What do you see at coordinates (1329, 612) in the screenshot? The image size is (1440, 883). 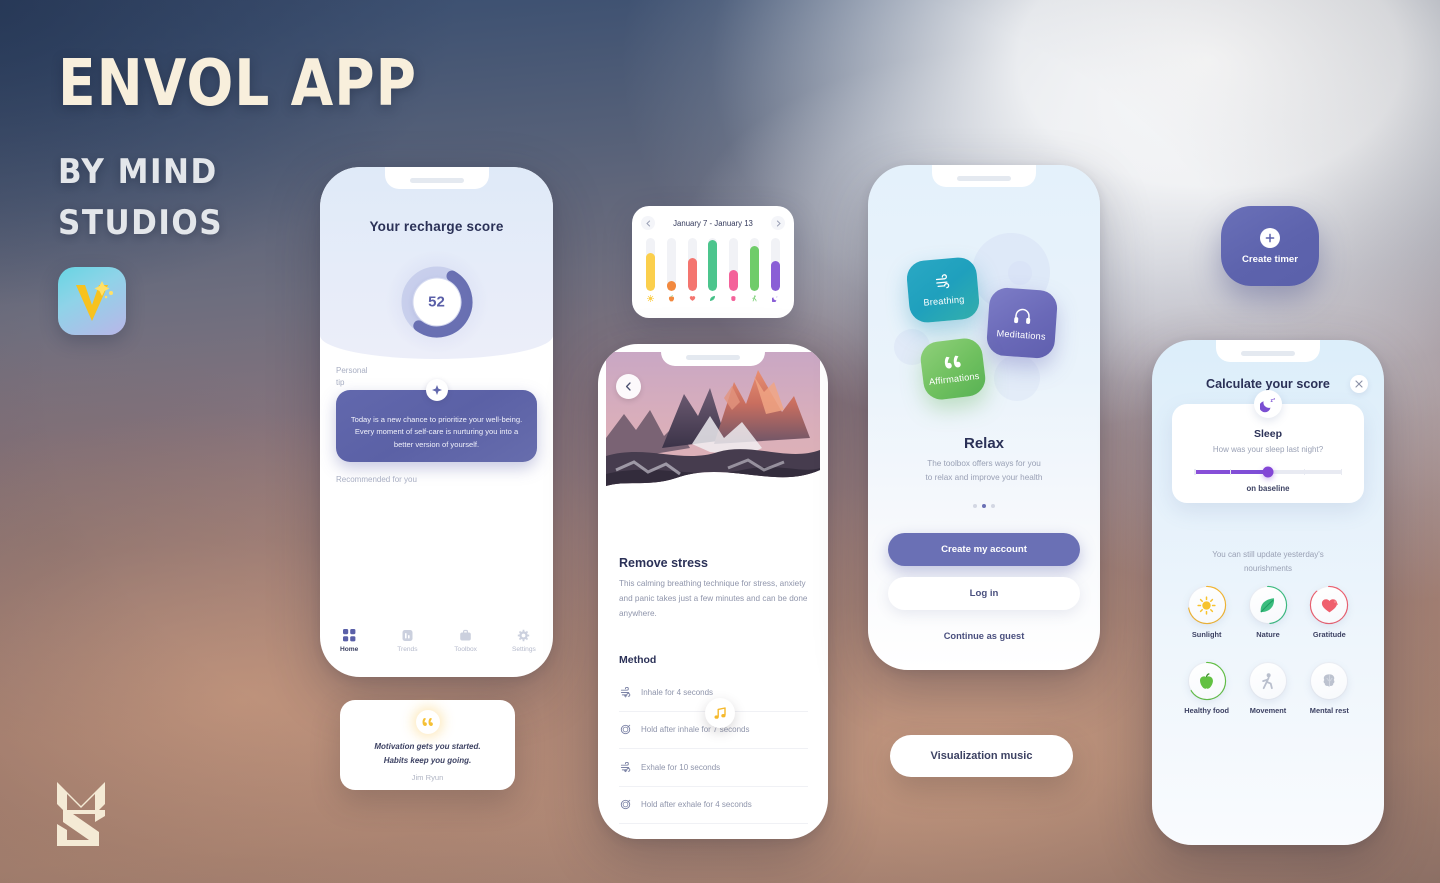 I see `nourishment-gratitude: Gratitude` at bounding box center [1329, 612].